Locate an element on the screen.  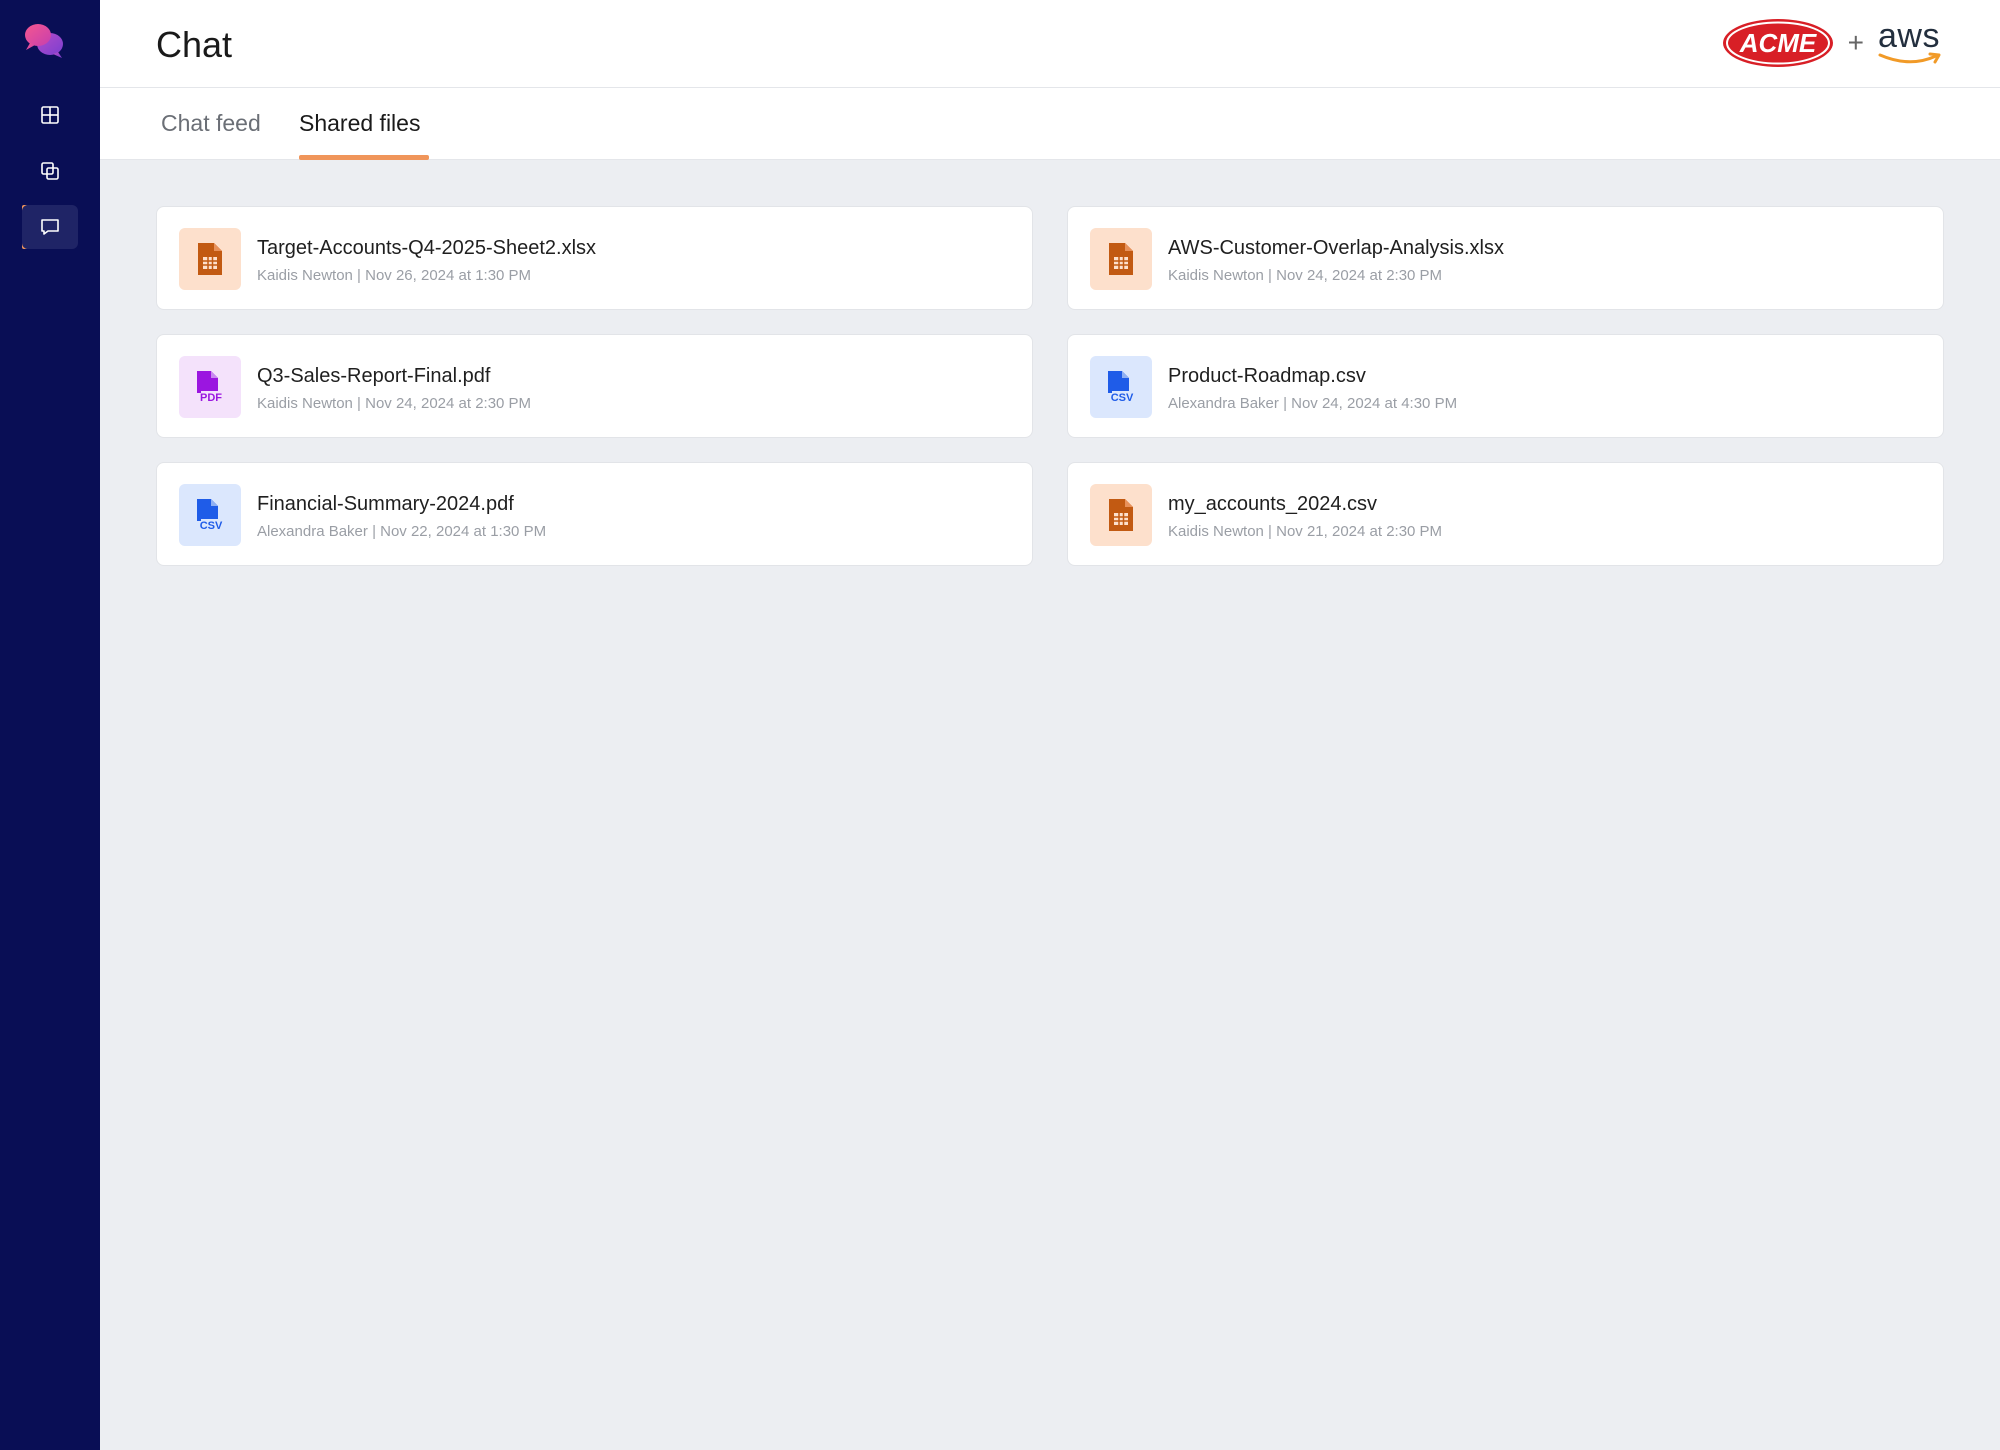
sidebar-item-chat is located at coordinates (50, 227).